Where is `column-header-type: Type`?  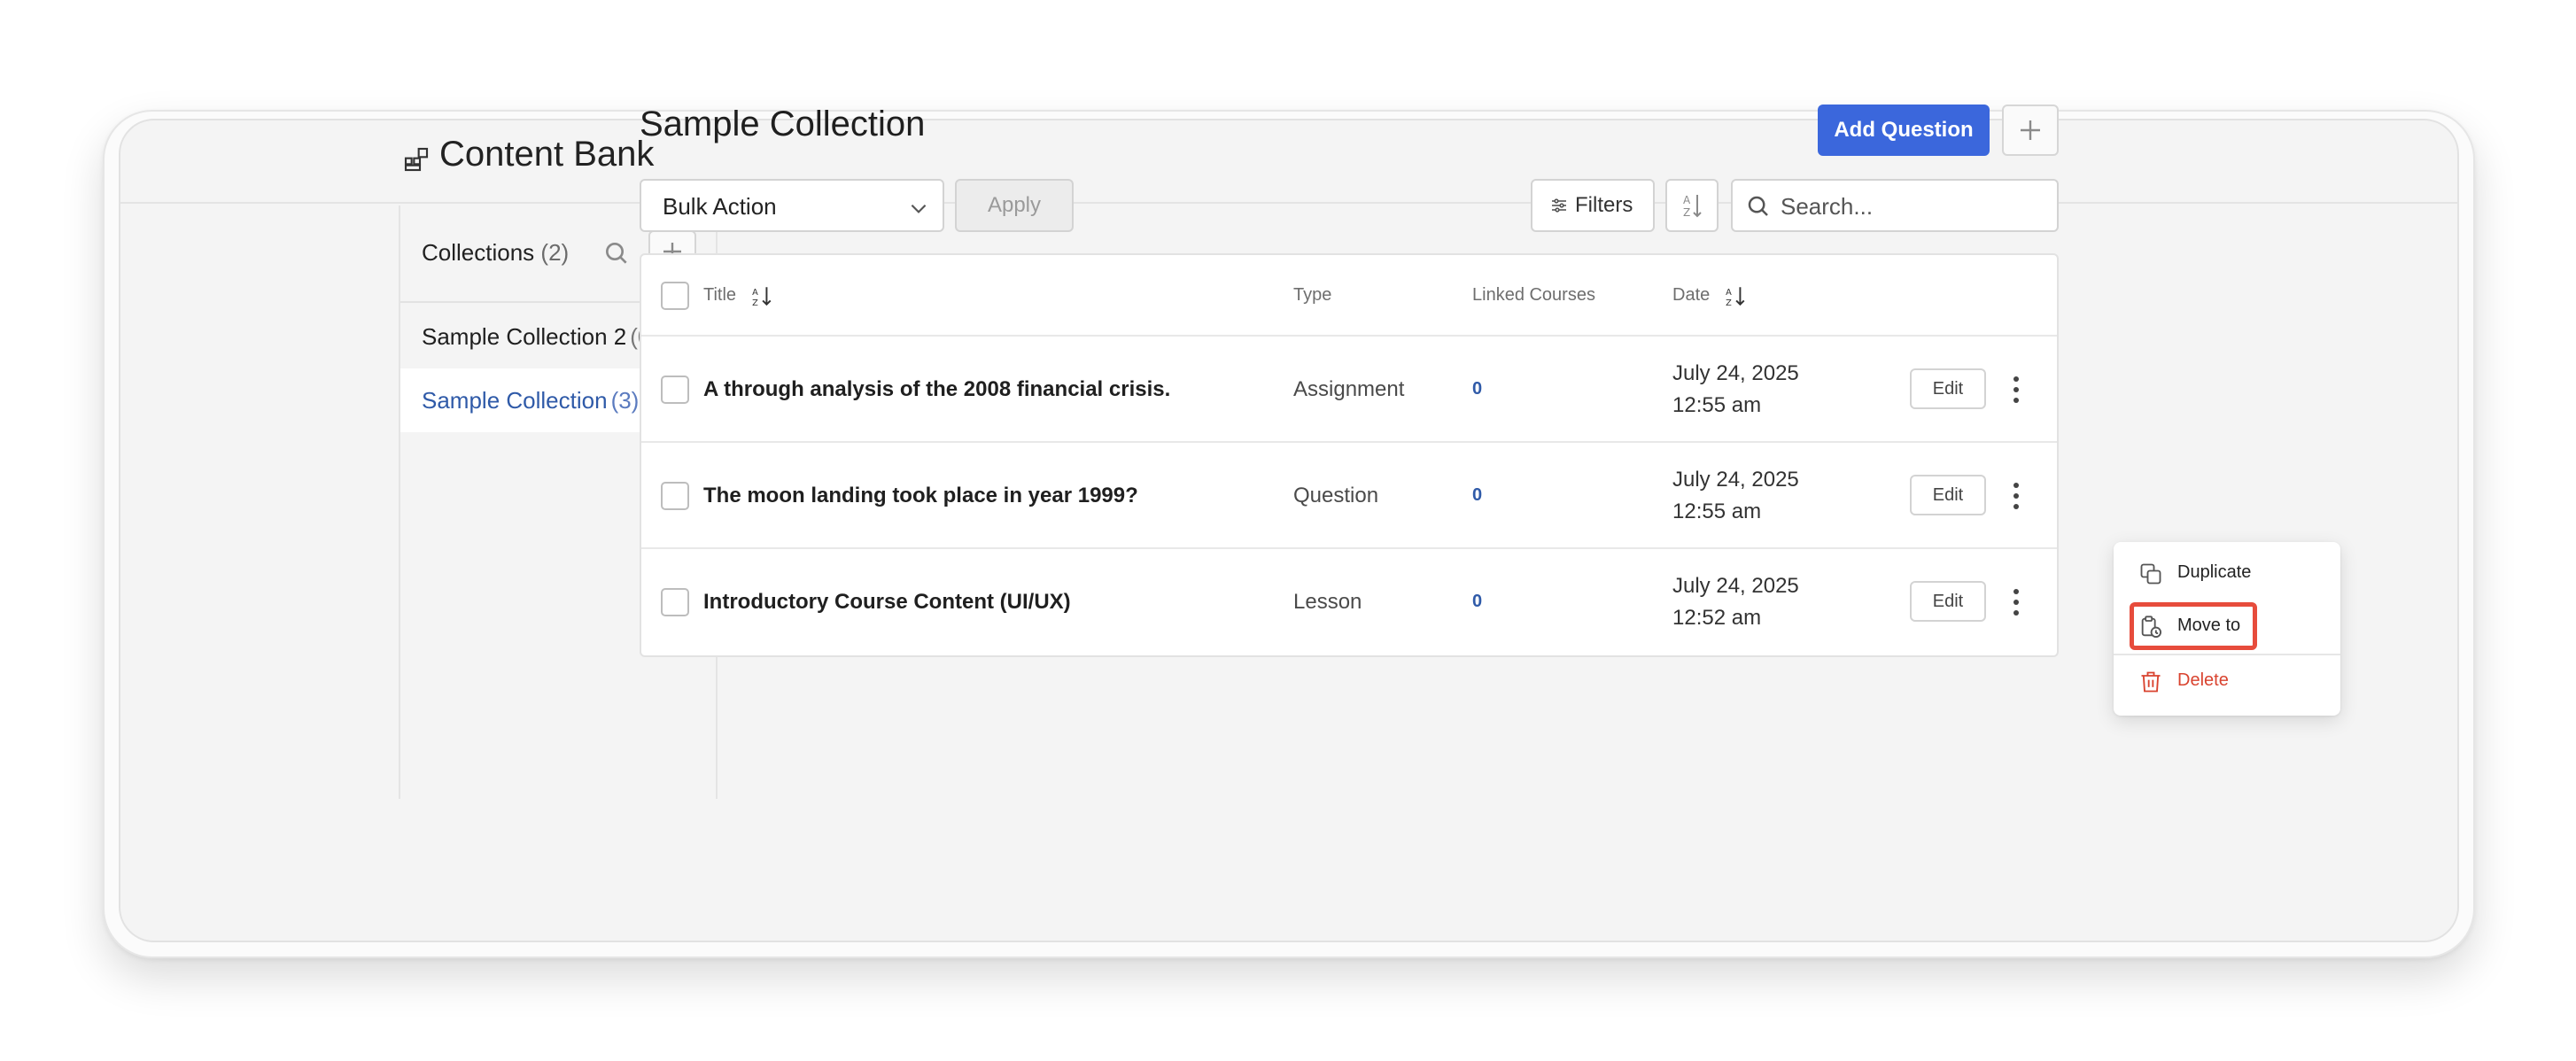 column-header-type: Type is located at coordinates (1312, 295).